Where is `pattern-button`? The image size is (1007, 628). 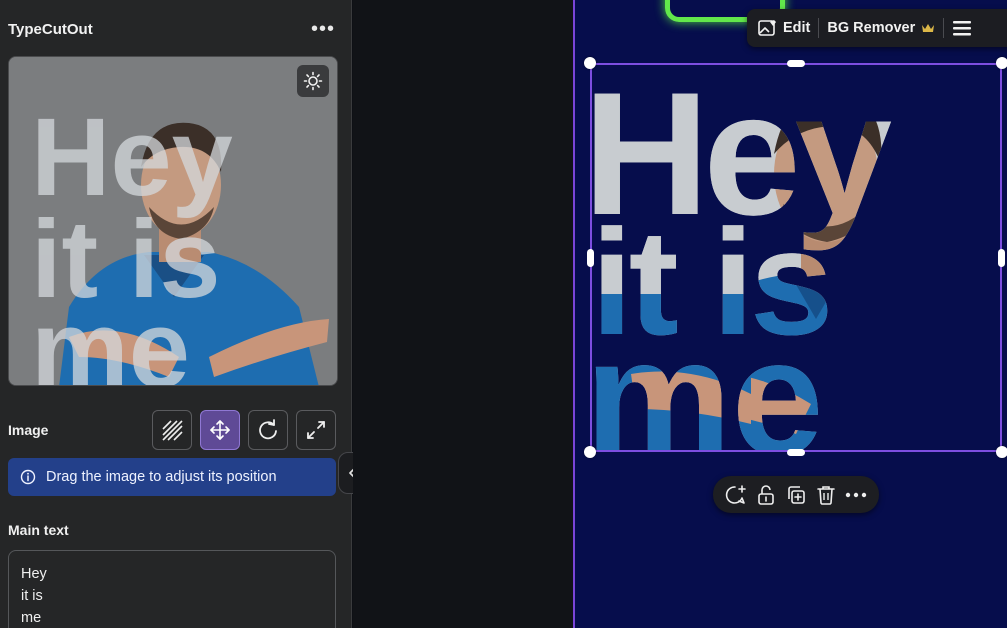
pattern-button is located at coordinates (172, 430).